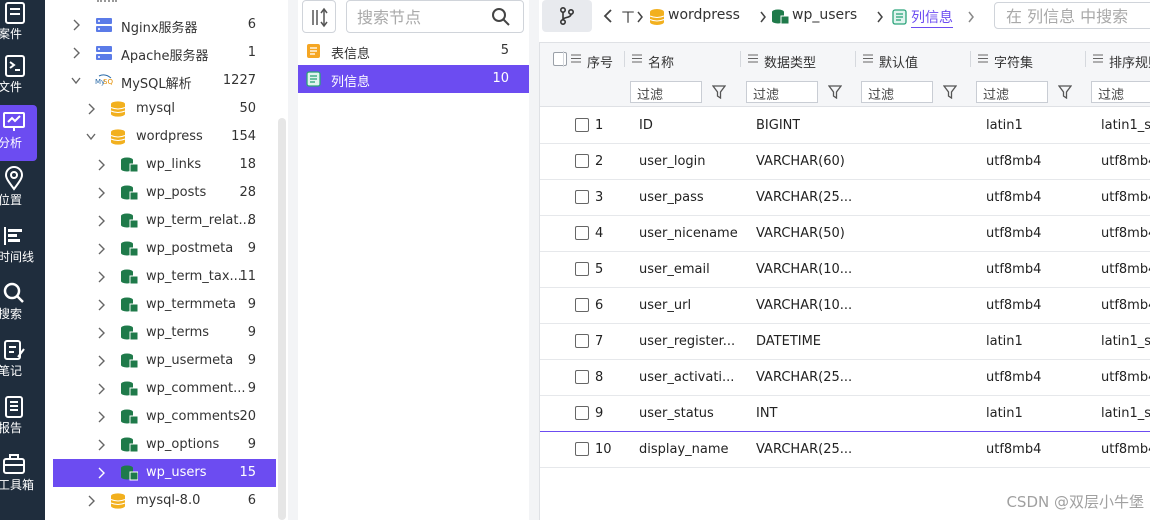  Describe the element at coordinates (1078, 16) in the screenshot. I see `content-search-input` at that location.